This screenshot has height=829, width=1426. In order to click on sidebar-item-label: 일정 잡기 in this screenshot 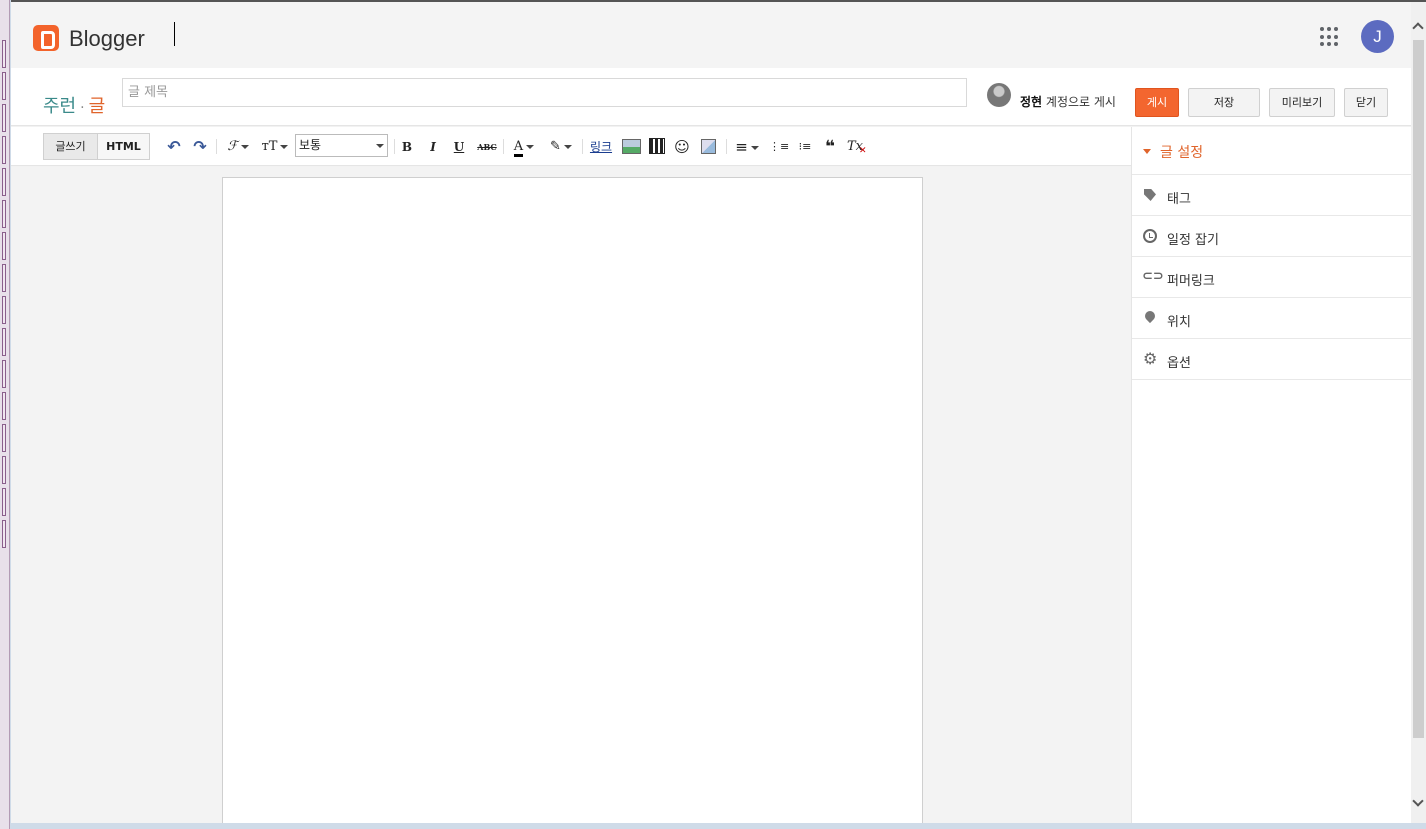, I will do `click(1193, 240)`.